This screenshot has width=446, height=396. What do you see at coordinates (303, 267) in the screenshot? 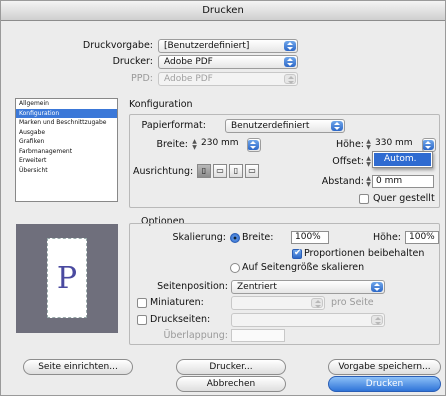
I see `fit-page-label: Auf Seitengröße skalieren` at bounding box center [303, 267].